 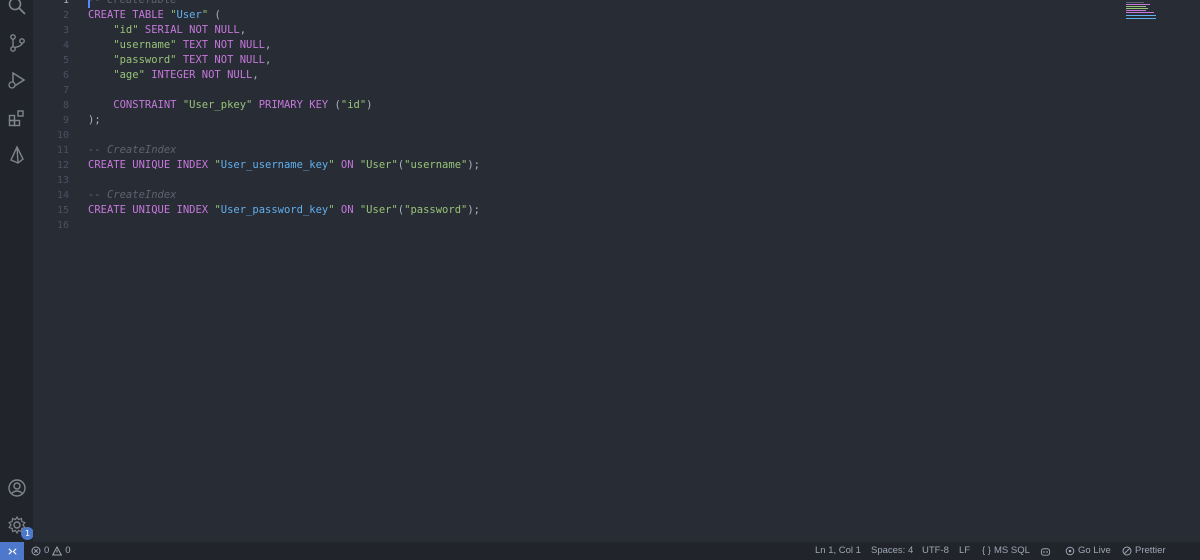 What do you see at coordinates (17, 80) in the screenshot?
I see `run-debug-icon` at bounding box center [17, 80].